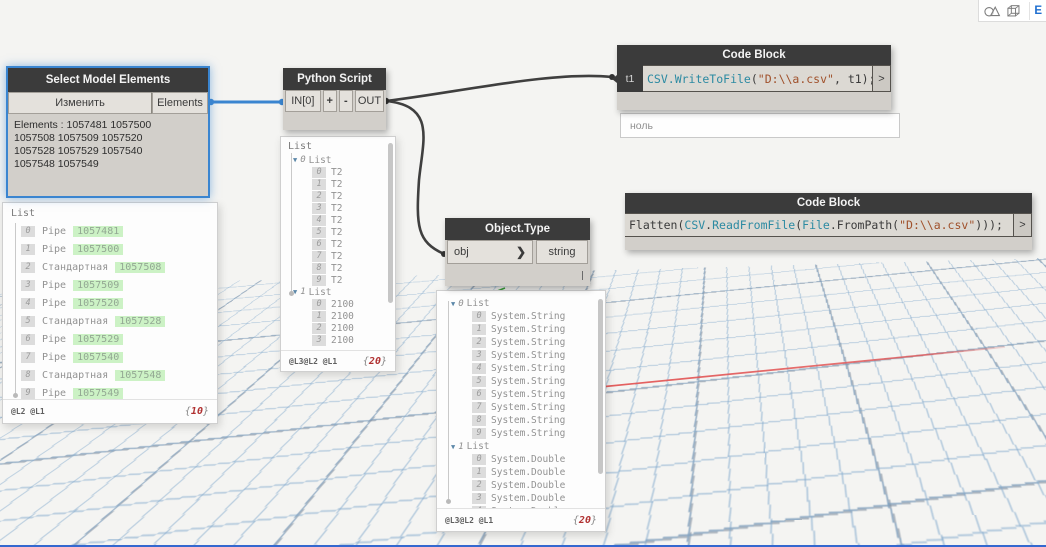  What do you see at coordinates (319, 172) in the screenshot?
I see `item-index: 0` at bounding box center [319, 172].